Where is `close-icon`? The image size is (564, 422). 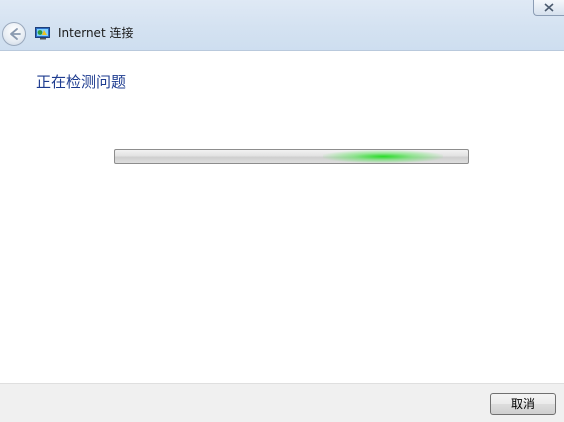
close-icon is located at coordinates (549, 7).